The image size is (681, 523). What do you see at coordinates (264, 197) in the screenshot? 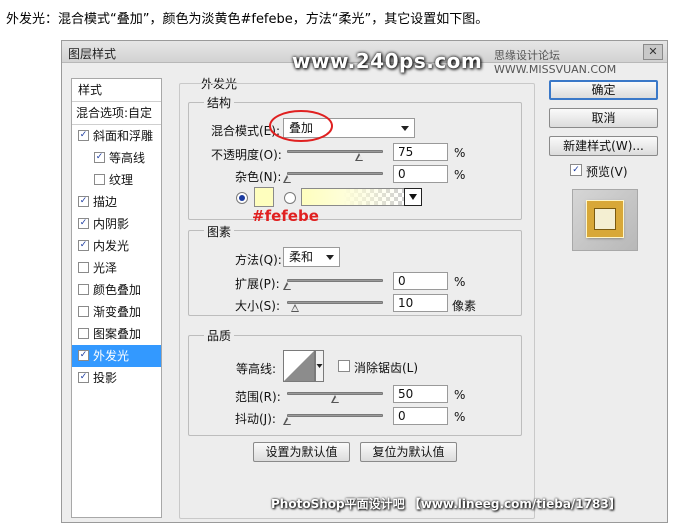
I see `color-swatch` at bounding box center [264, 197].